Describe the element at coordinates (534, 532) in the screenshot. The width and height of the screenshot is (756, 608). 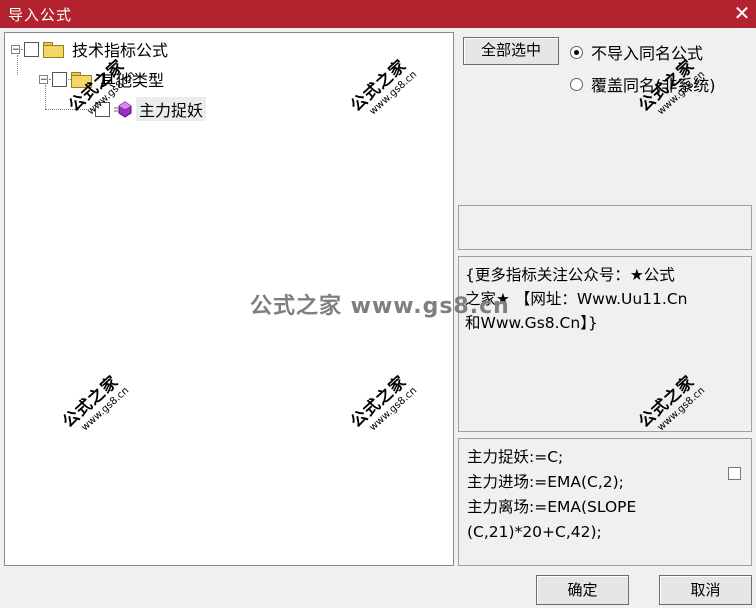
I see `code-line: (C,21)*20+C,42);` at that location.